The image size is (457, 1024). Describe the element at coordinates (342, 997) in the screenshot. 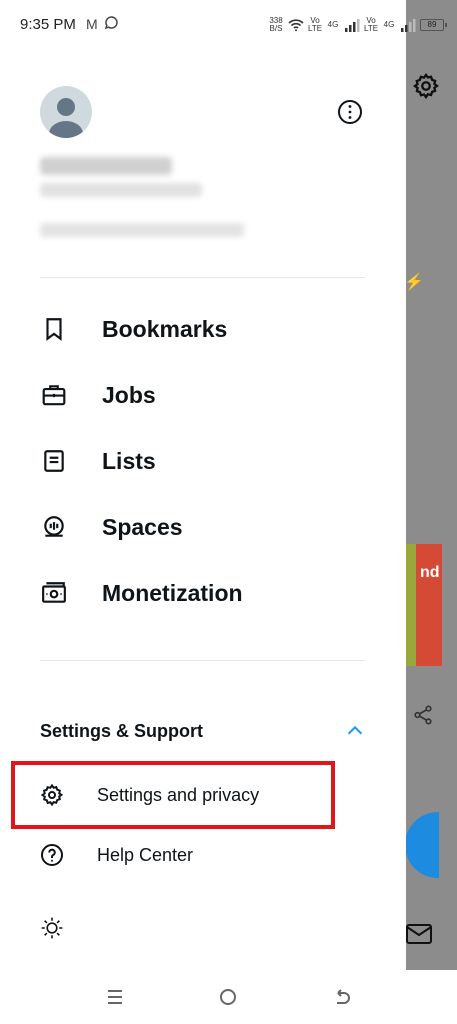

I see `back-icon` at that location.